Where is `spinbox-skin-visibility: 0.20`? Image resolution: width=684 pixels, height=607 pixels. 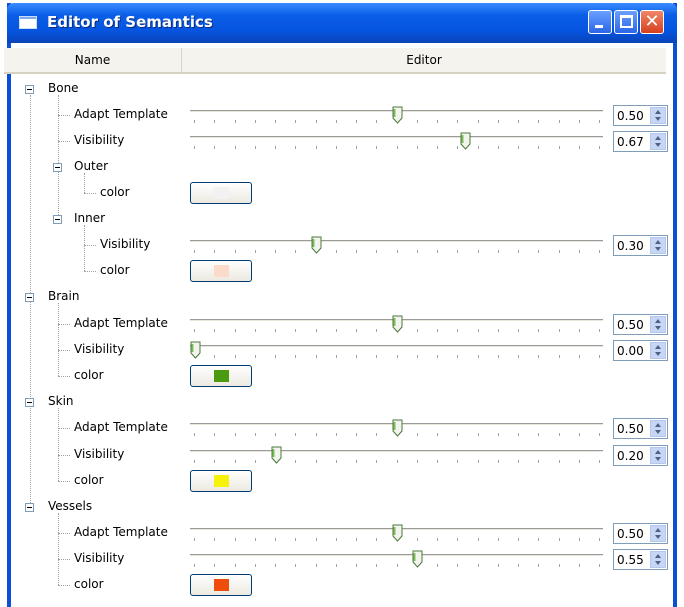 spinbox-skin-visibility: 0.20 is located at coordinates (640, 455).